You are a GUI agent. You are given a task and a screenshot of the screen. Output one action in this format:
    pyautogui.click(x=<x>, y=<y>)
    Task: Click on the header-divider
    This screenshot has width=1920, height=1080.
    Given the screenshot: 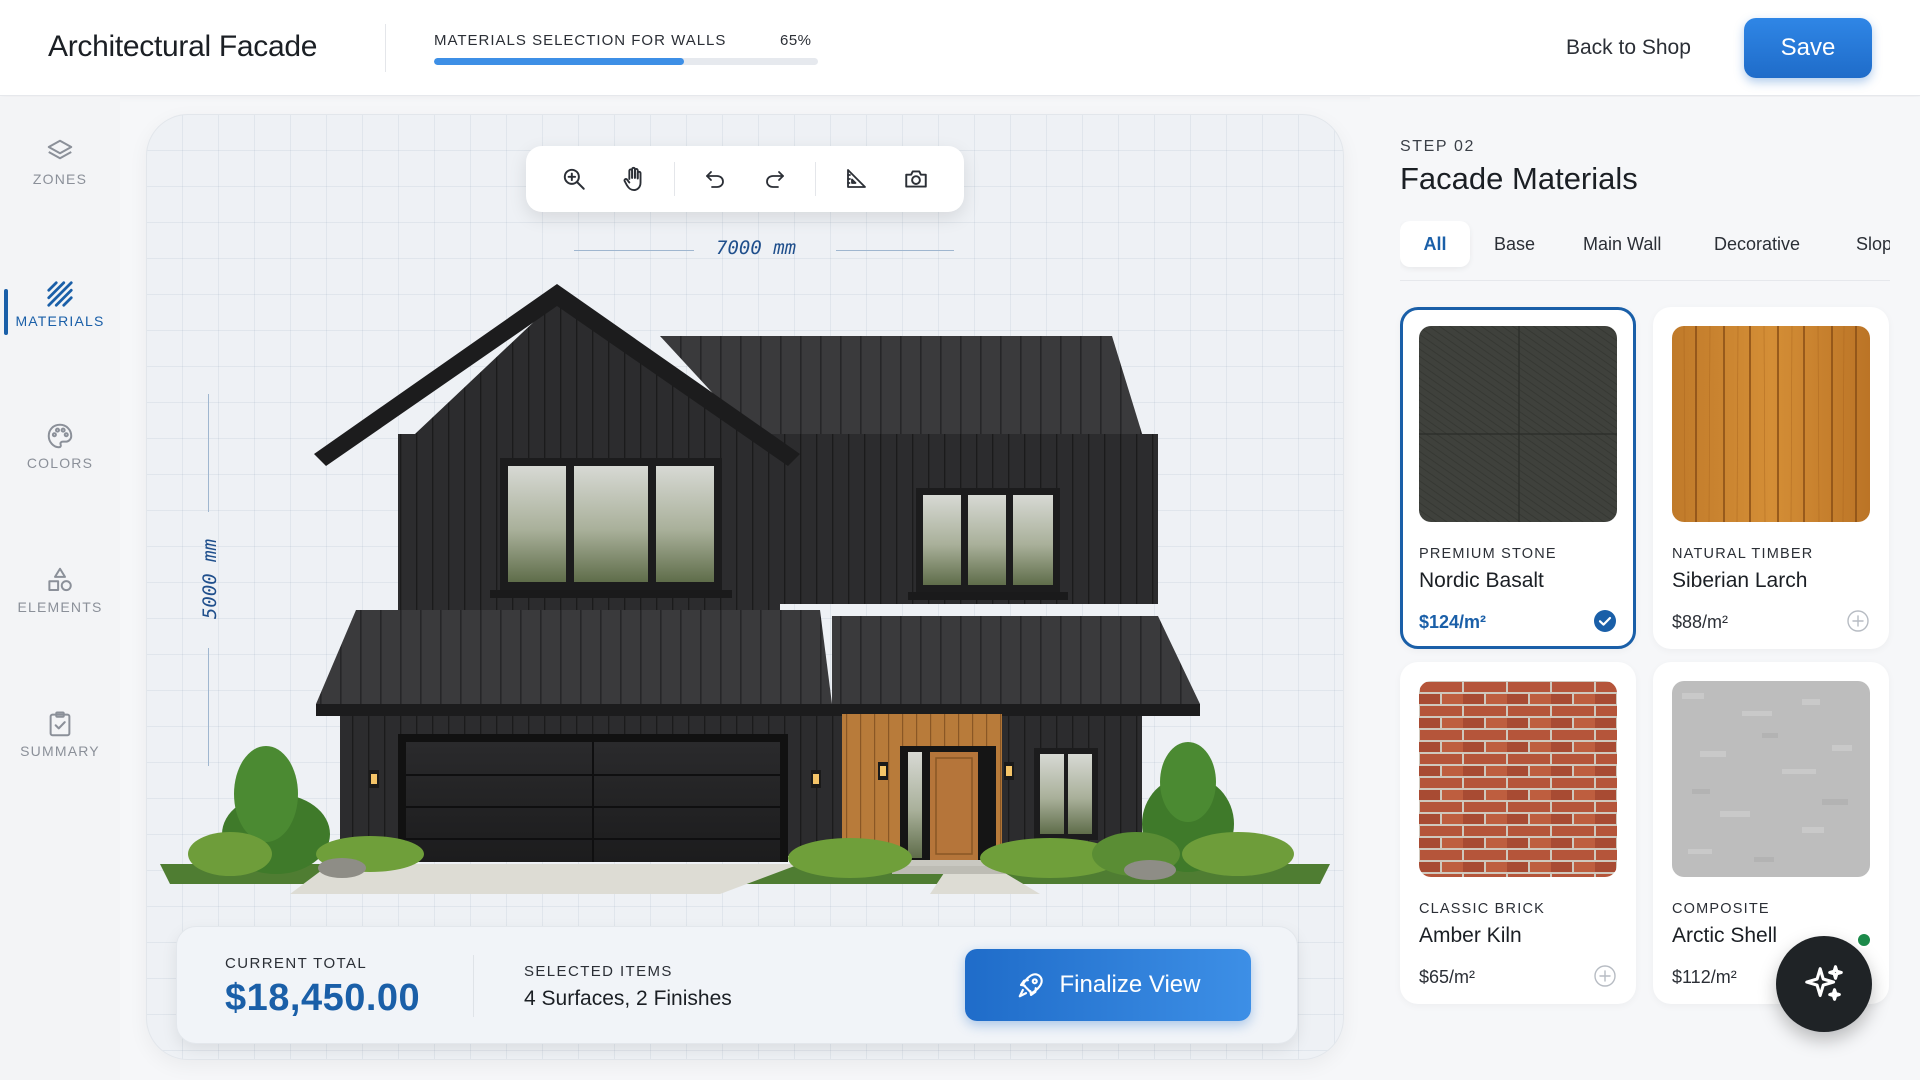 What is the action you would take?
    pyautogui.click(x=385, y=48)
    